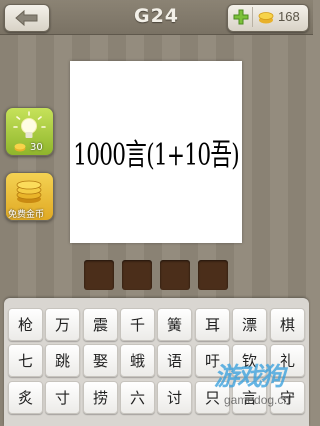 This screenshot has height=426, width=320. What do you see at coordinates (29, 124) in the screenshot?
I see `lightbulb-icon` at bounding box center [29, 124].